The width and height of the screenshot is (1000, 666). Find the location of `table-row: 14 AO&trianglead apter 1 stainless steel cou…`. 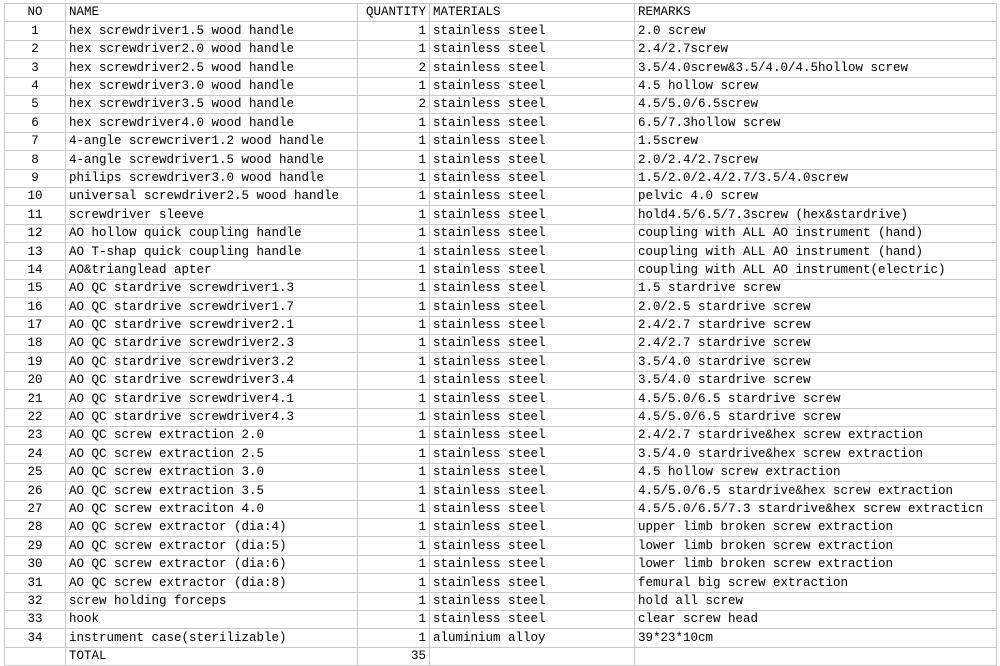

table-row: 14 AO&trianglead apter 1 stainless steel cou… is located at coordinates (500, 270).